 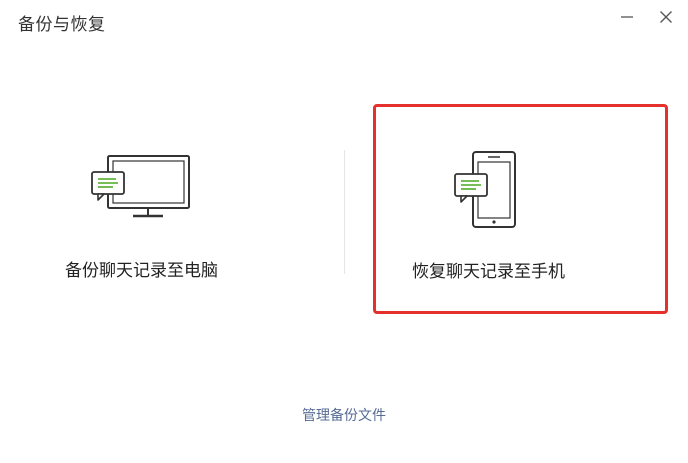 I want to click on restore-option-label: 恢复聊天记录至手机, so click(x=488, y=272).